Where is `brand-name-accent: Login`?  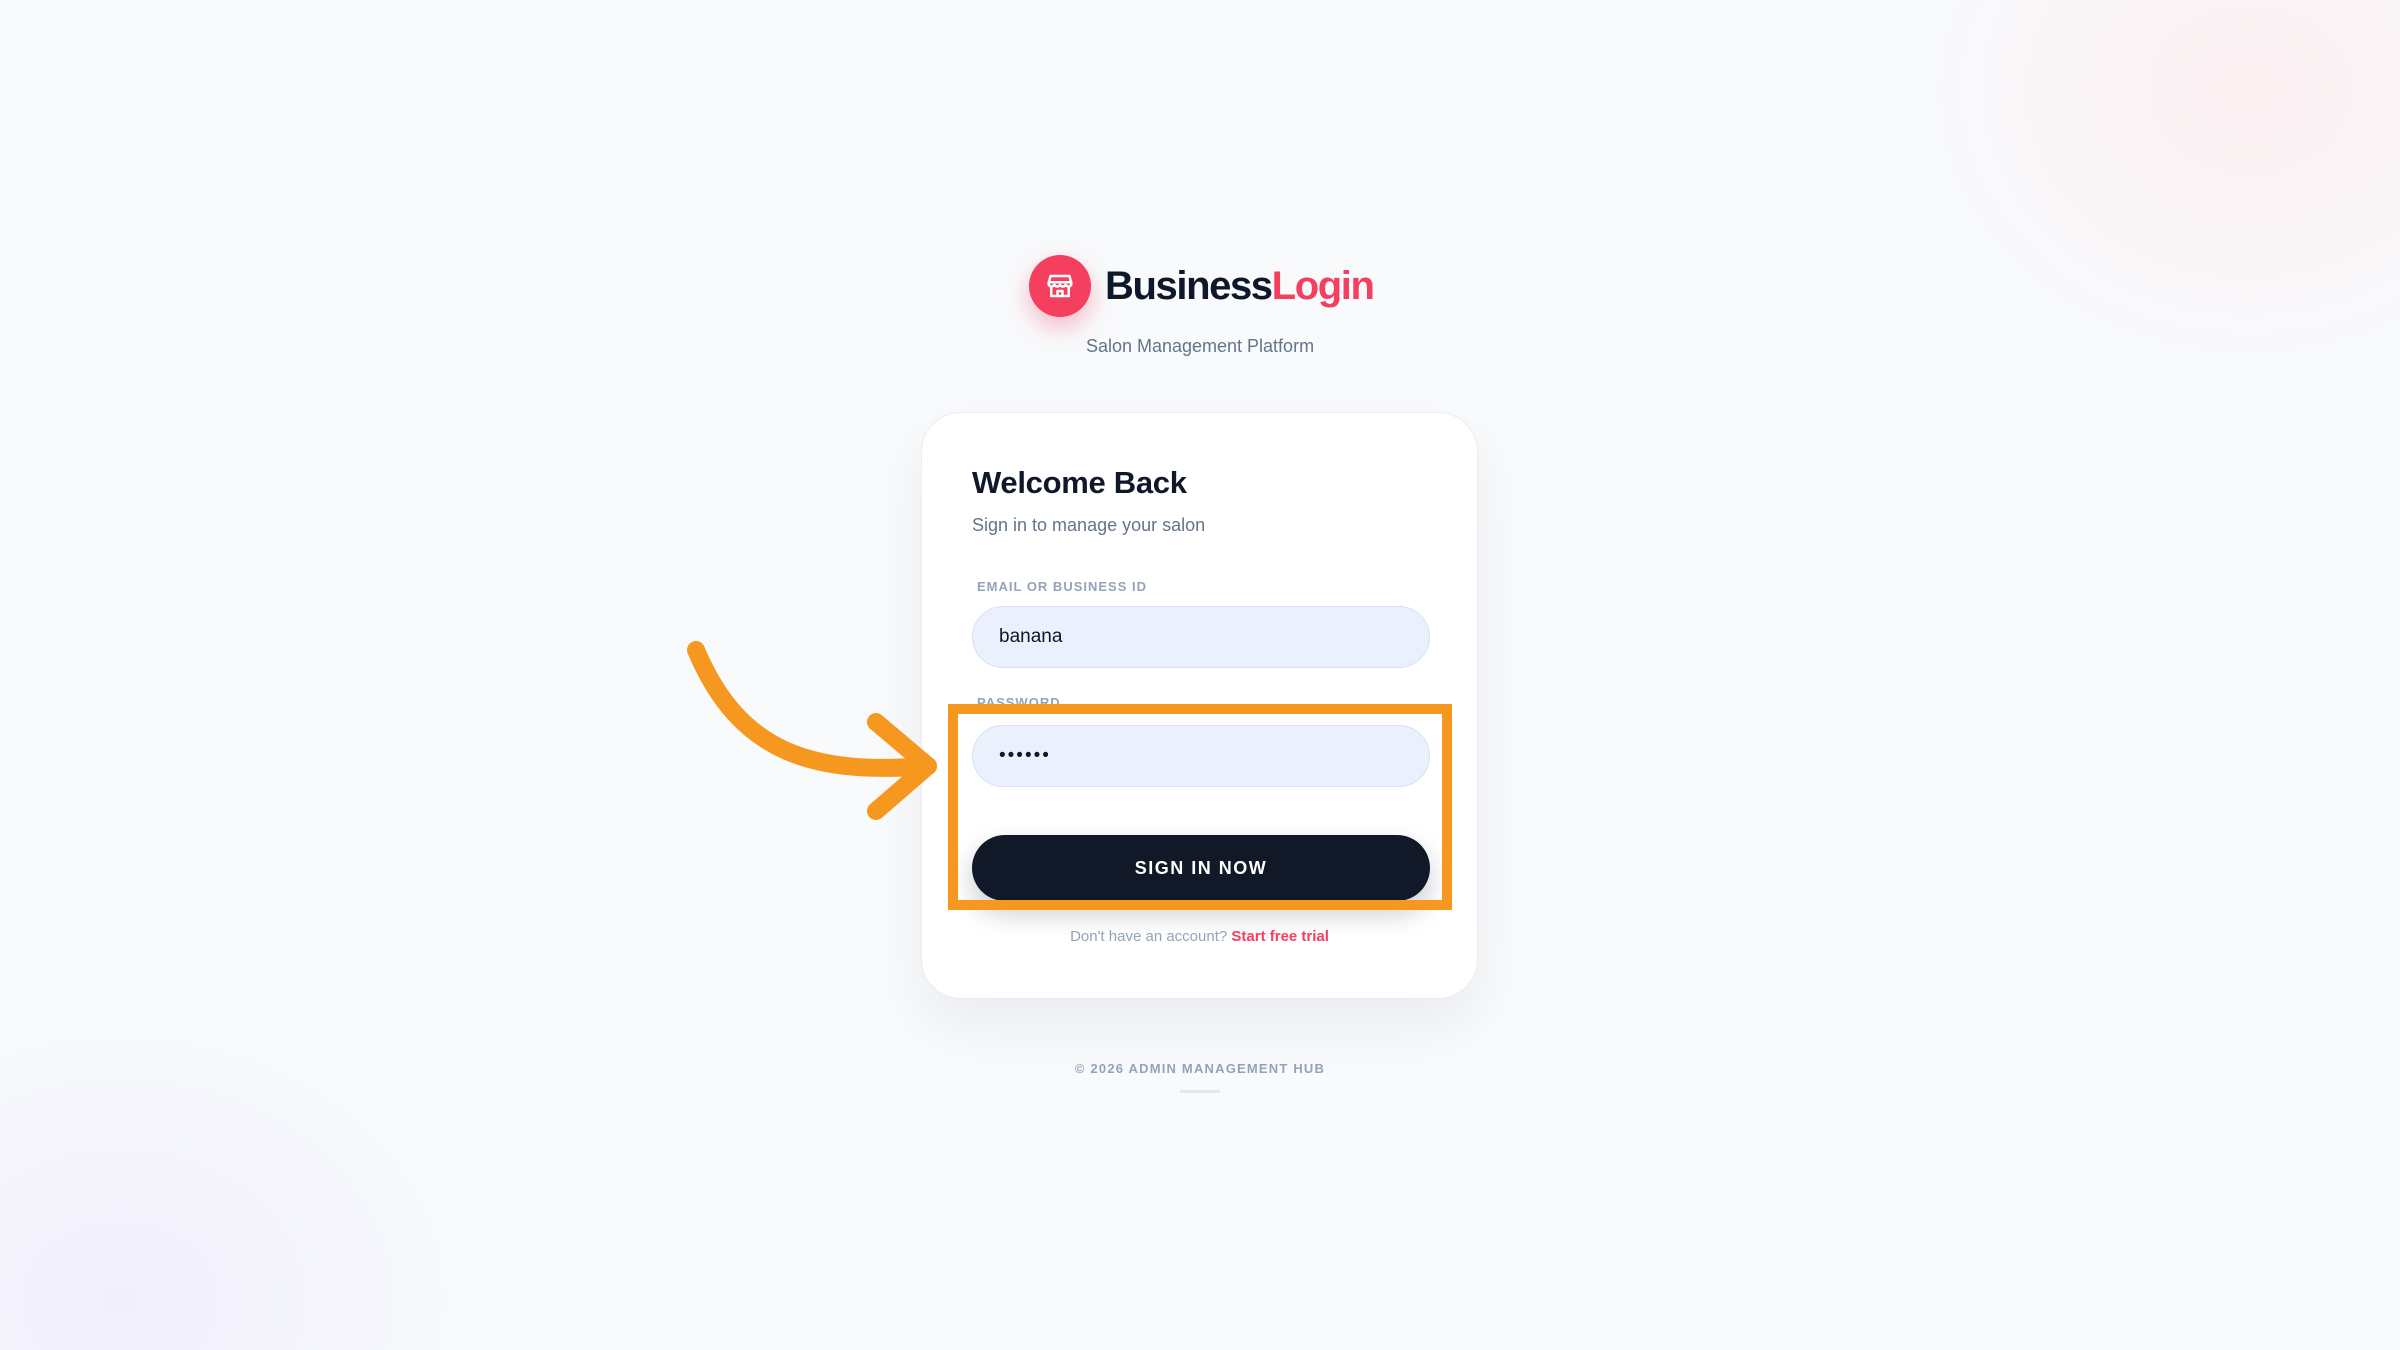
brand-name-accent: Login is located at coordinates (1323, 285).